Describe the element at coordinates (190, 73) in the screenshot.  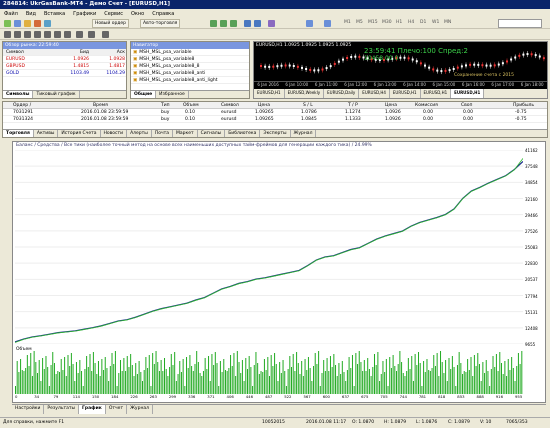
I see `navigator-item: ▣ MSH_MSL_psa_variable8_anti` at that location.